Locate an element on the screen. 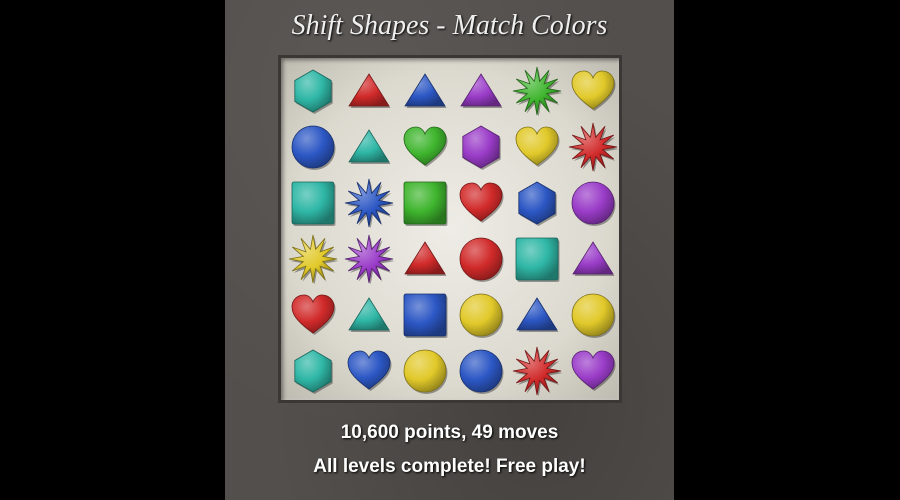 This screenshot has height=500, width=900. piece-yellow-star is located at coordinates (313, 259).